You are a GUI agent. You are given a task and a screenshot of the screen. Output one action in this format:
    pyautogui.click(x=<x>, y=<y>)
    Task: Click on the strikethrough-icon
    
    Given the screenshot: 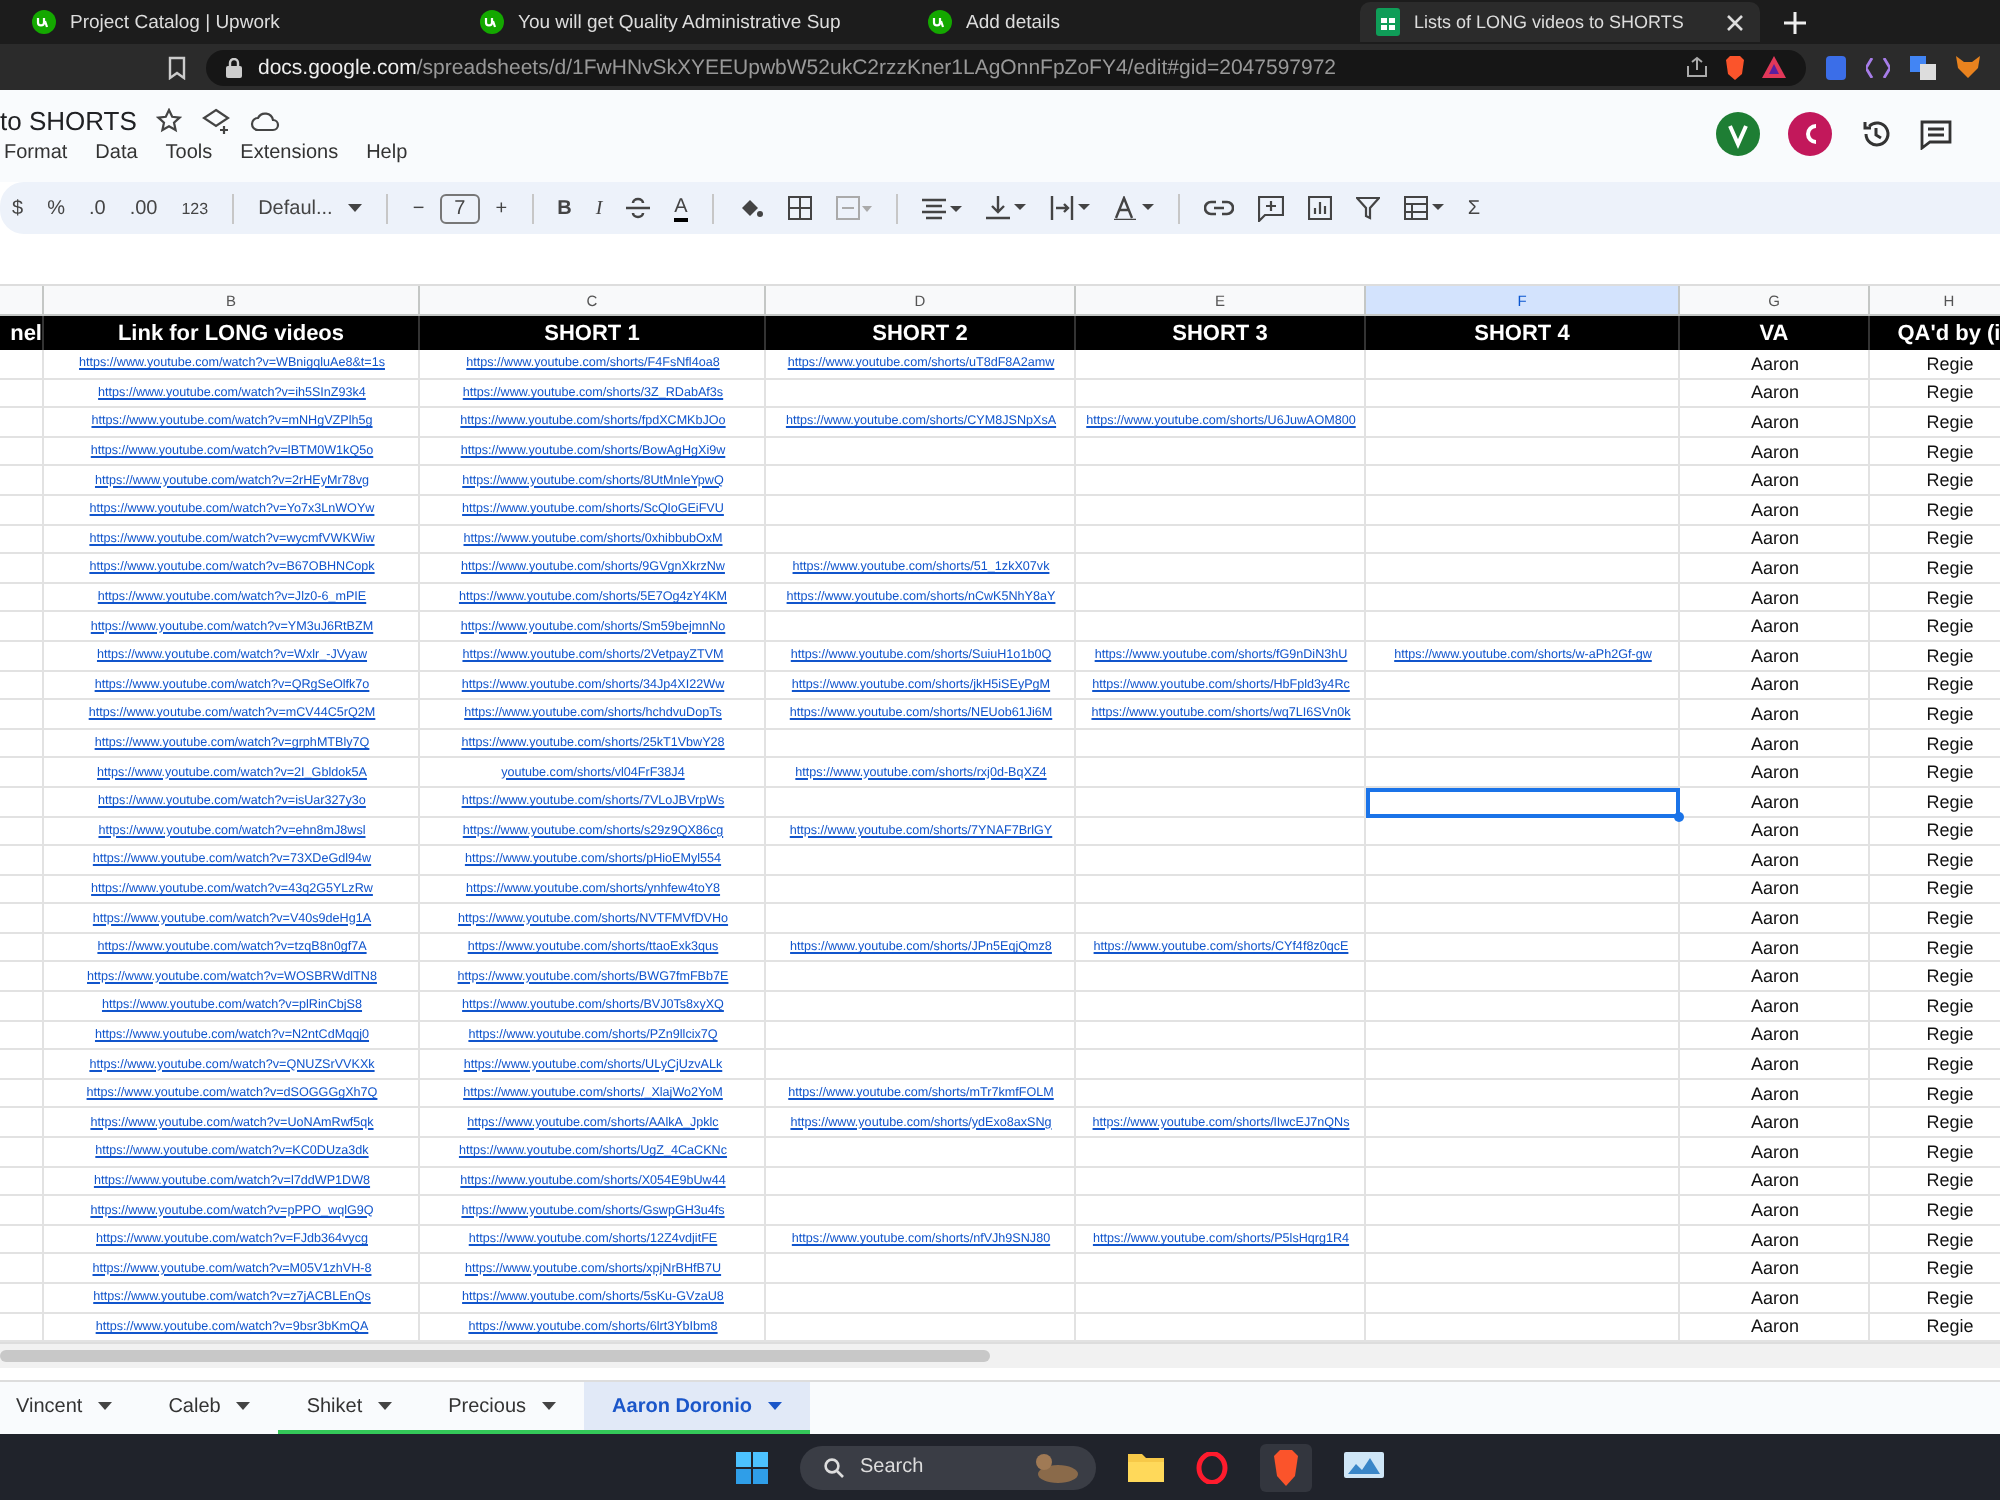 What is the action you would take?
    pyautogui.click(x=638, y=208)
    